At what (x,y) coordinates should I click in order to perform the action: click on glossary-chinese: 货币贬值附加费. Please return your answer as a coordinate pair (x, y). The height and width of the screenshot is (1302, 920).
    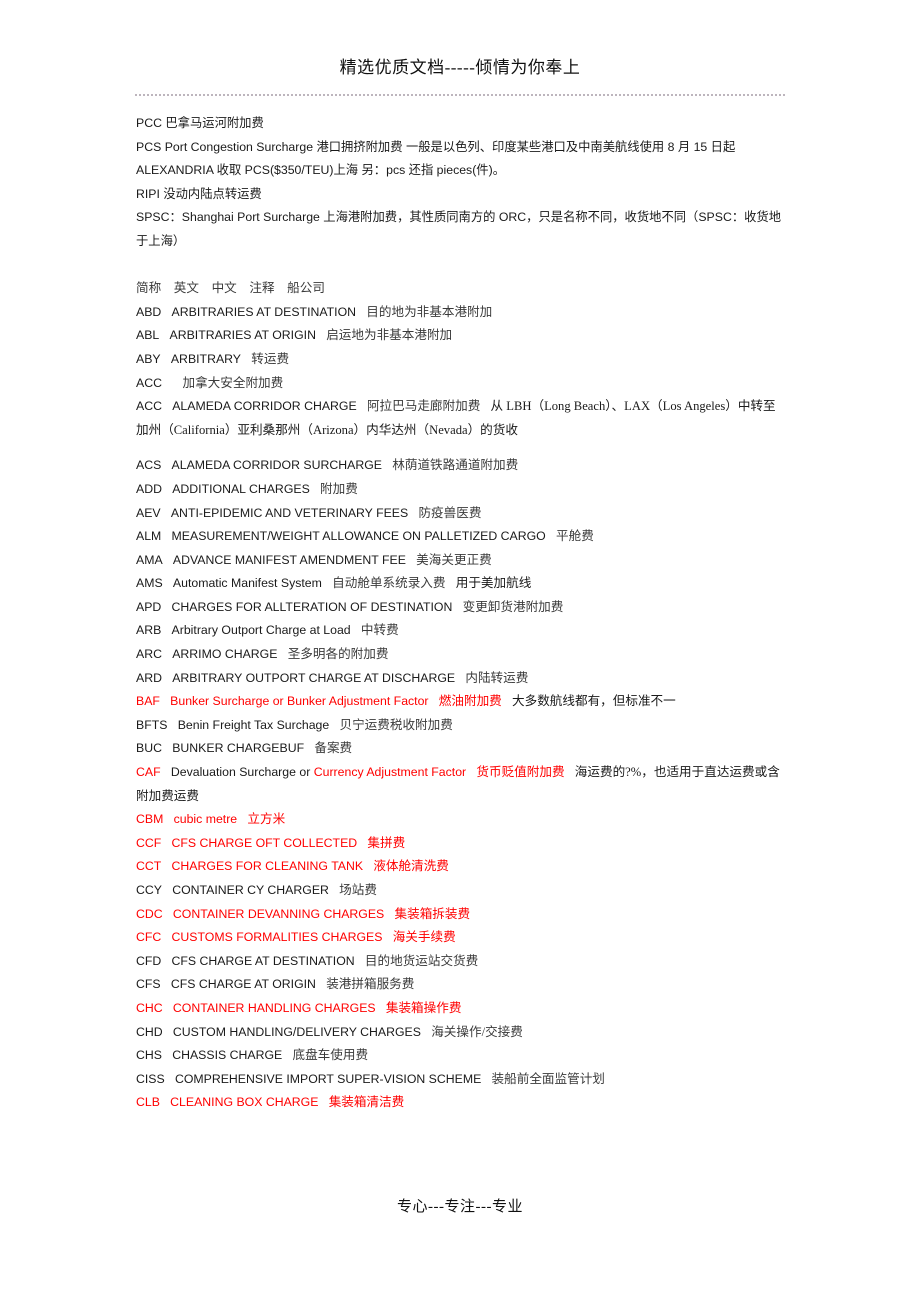
    Looking at the image, I should click on (520, 772).